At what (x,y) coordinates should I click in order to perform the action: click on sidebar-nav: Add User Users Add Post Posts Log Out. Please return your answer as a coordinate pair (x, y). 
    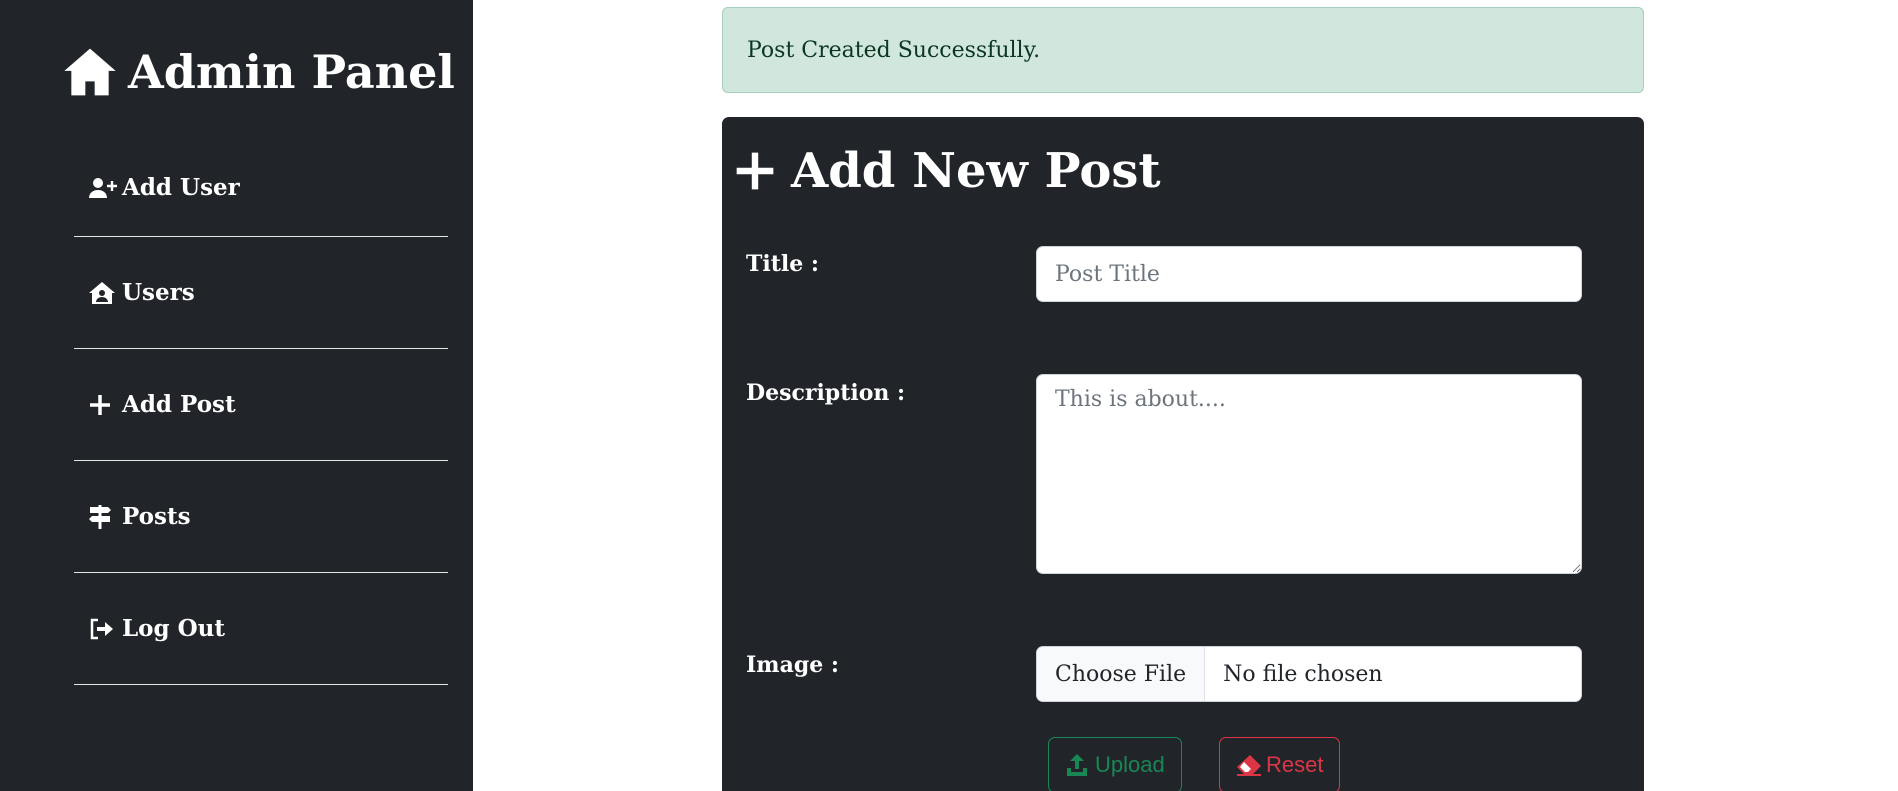
    Looking at the image, I should click on (261, 412).